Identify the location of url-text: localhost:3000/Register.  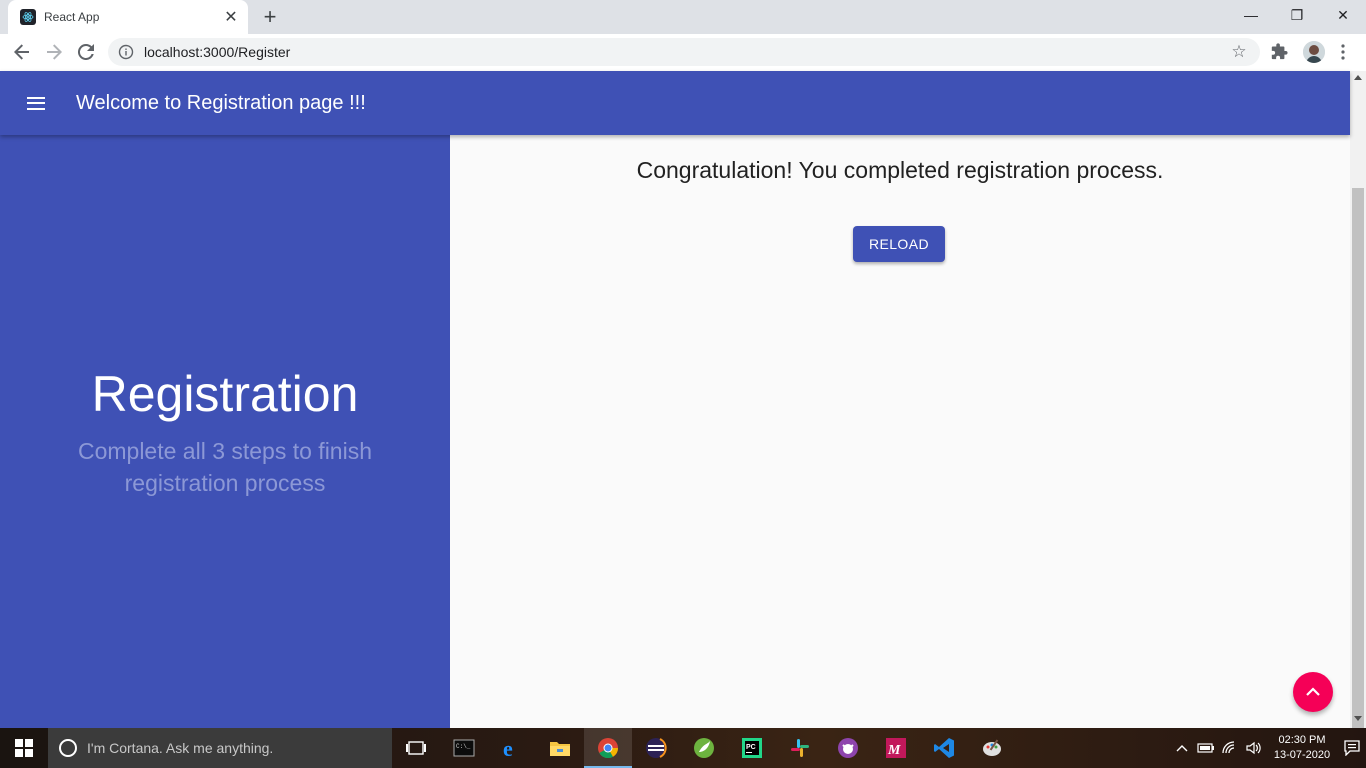
(687, 52).